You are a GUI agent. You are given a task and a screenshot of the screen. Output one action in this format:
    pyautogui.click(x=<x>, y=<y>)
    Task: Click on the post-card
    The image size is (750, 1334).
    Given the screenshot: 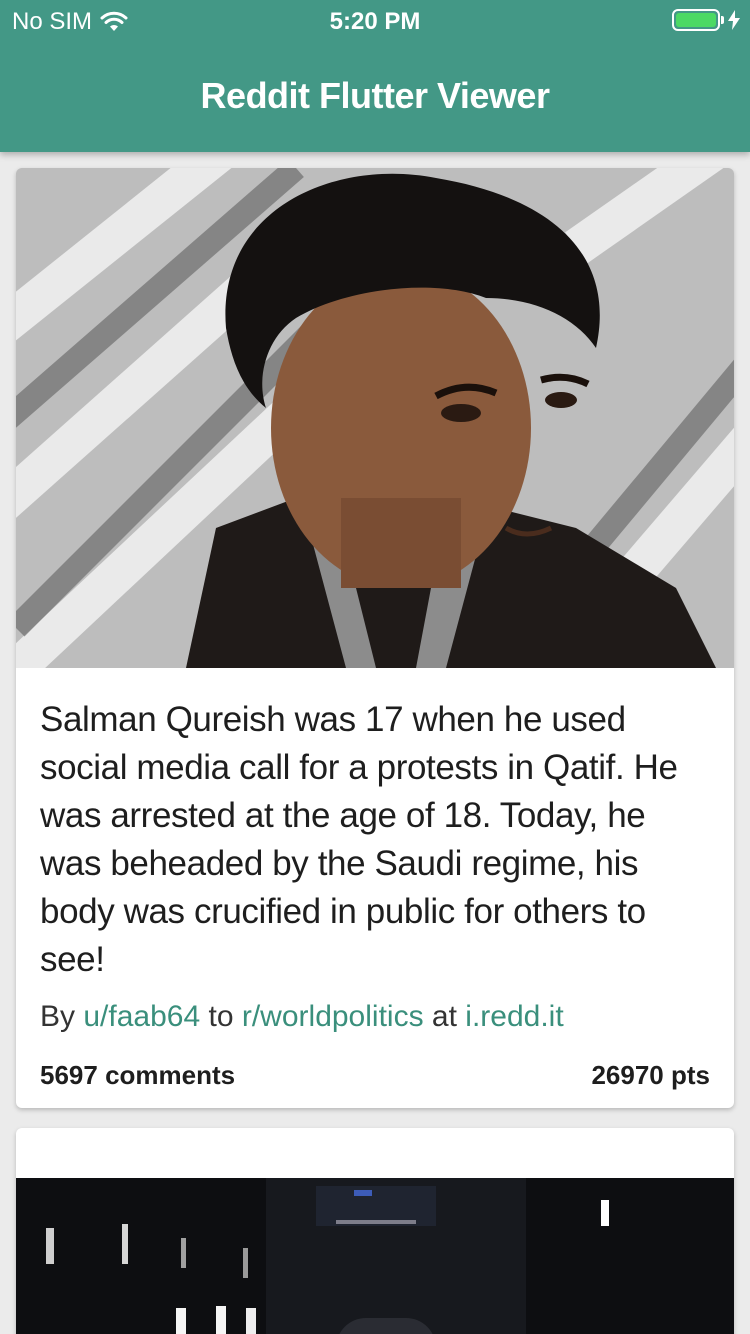 What is the action you would take?
    pyautogui.click(x=375, y=1231)
    